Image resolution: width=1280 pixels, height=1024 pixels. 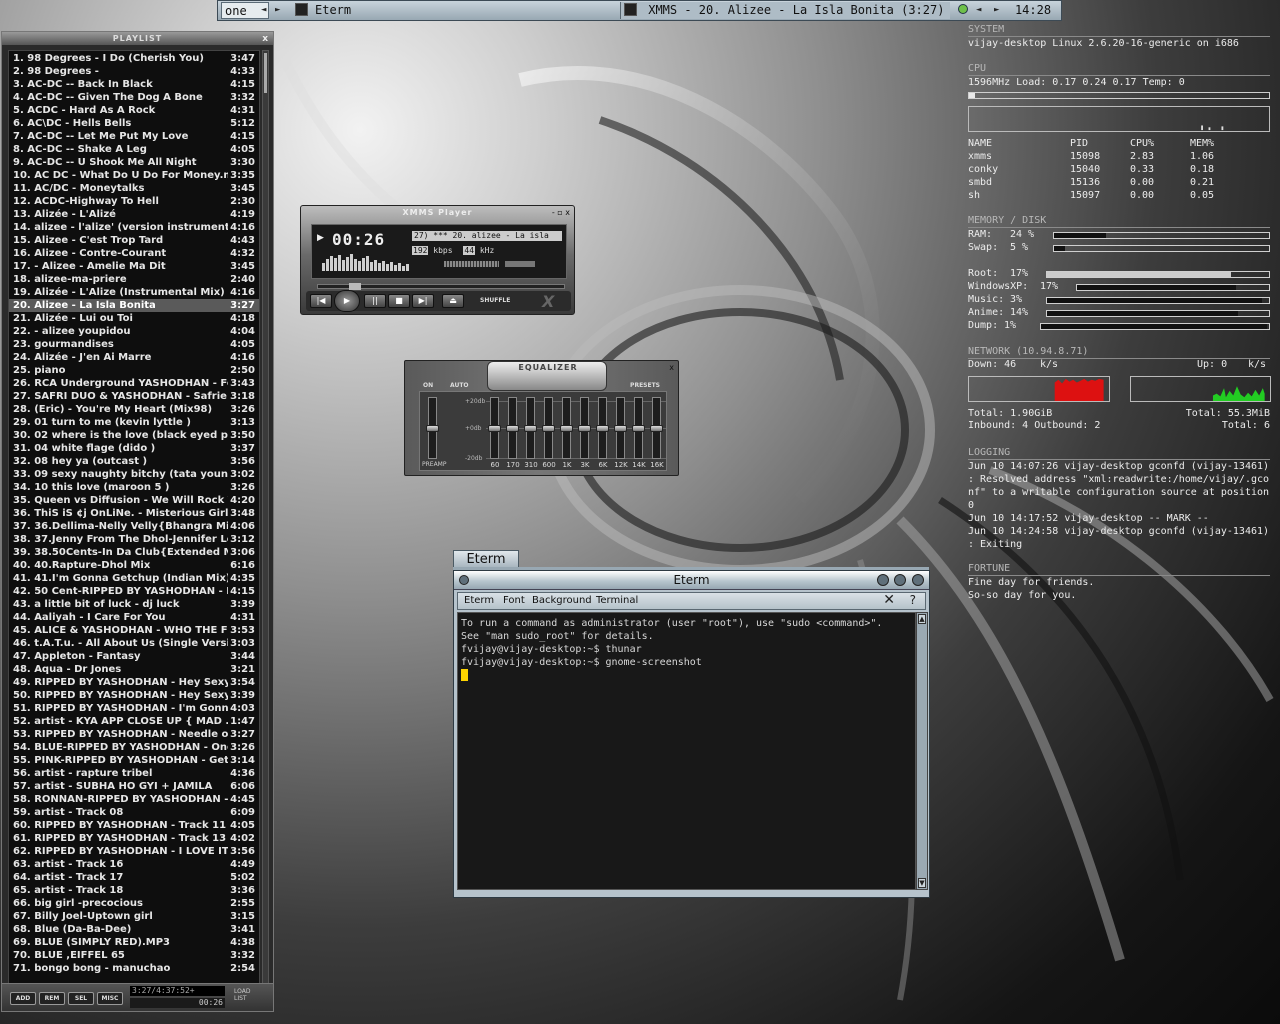 I want to click on eterm-help-icon: ?, so click(x=913, y=600).